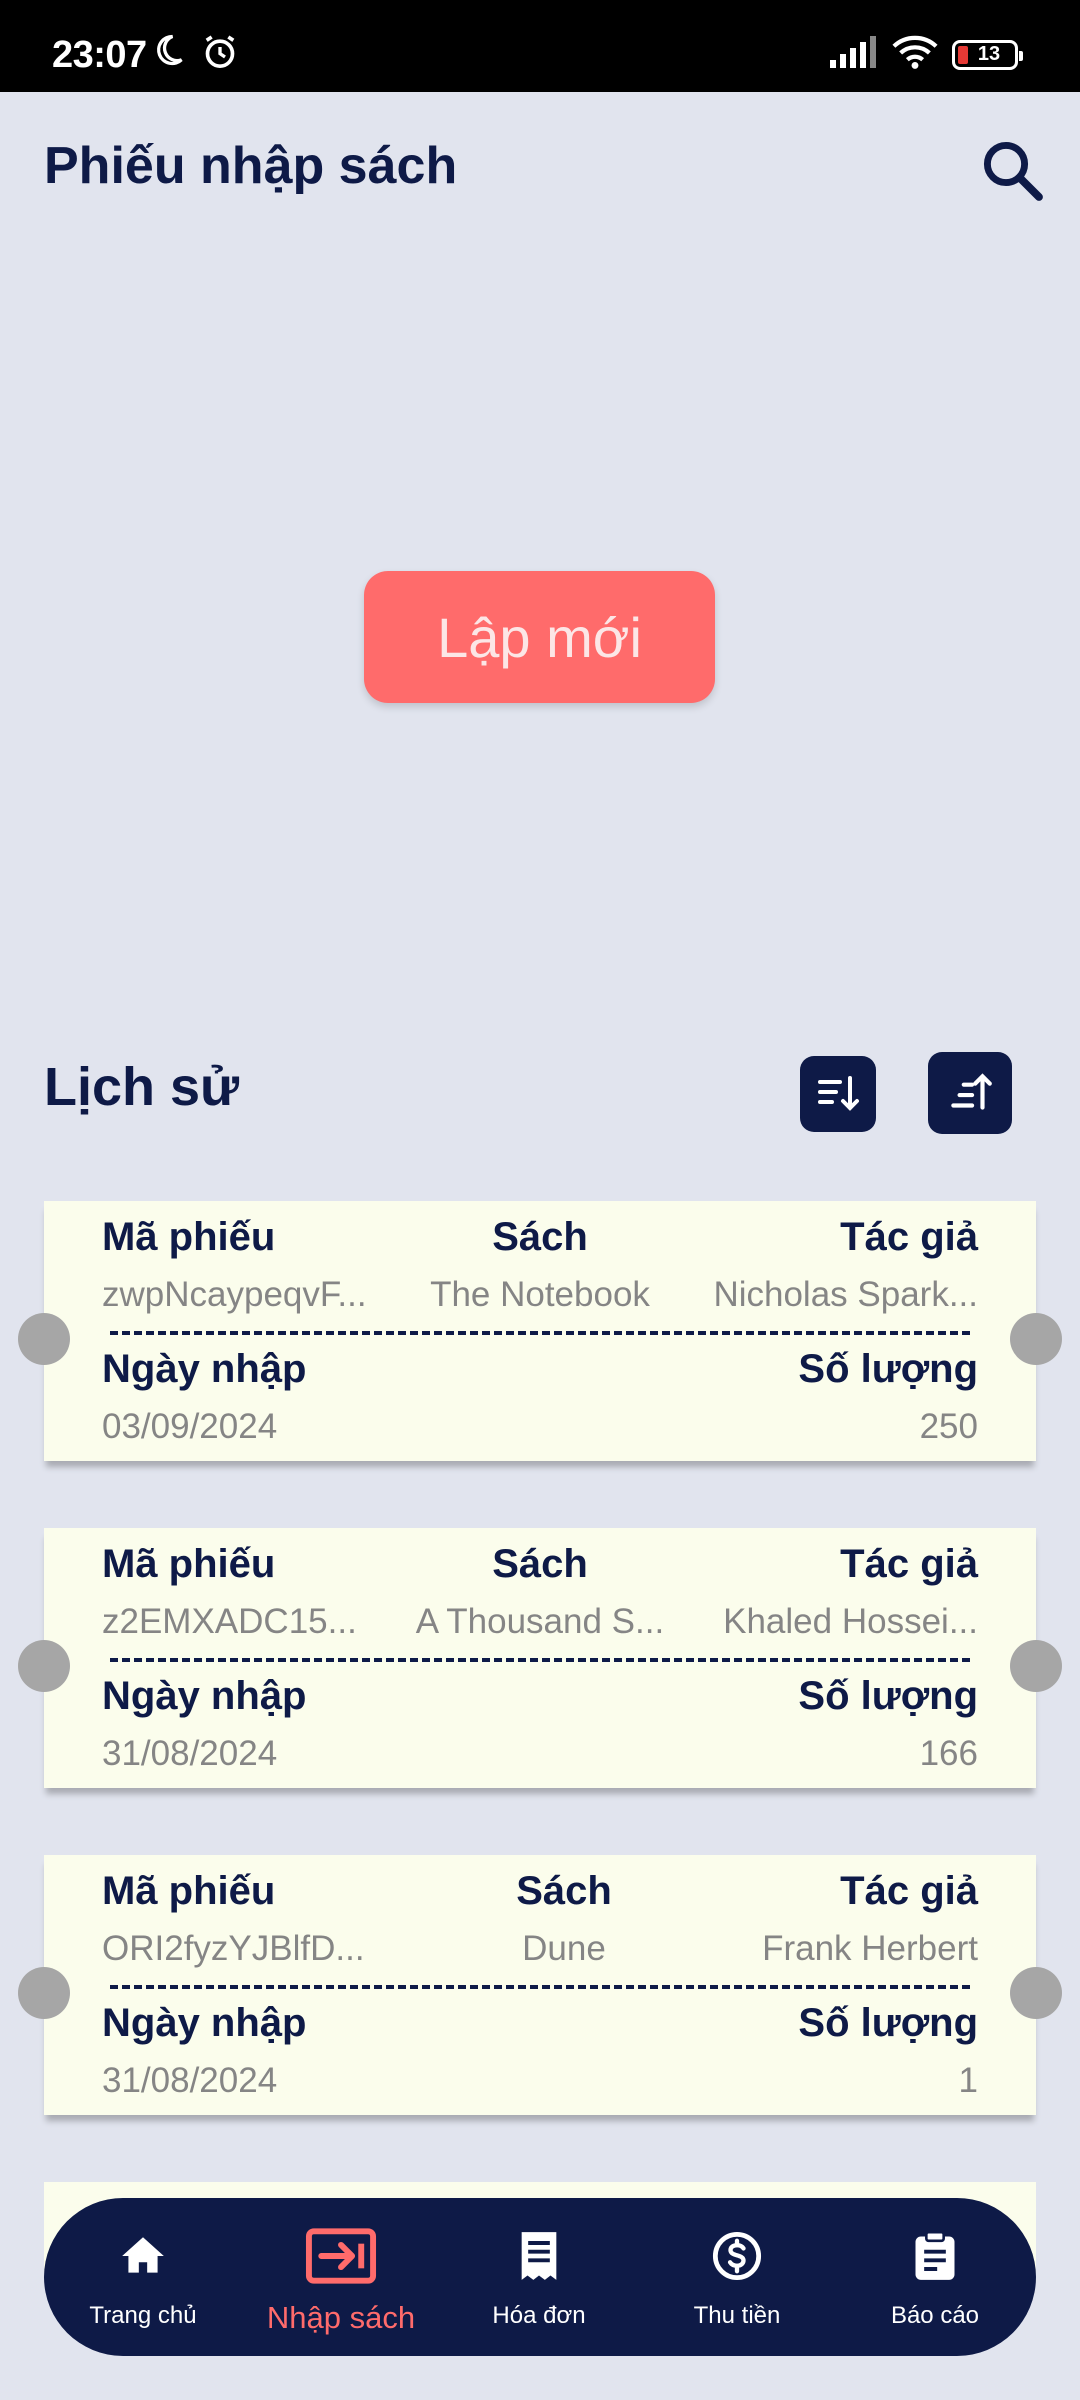 This screenshot has height=2400, width=1080. I want to click on battery-icon: 13, so click(987, 54).